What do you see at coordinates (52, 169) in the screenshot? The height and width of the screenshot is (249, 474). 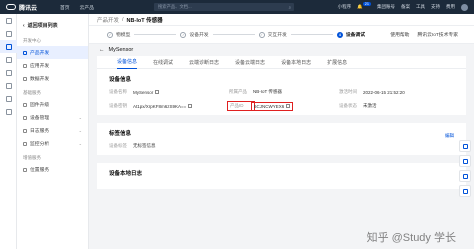 I see `nav-item-location: 位置服务` at bounding box center [52, 169].